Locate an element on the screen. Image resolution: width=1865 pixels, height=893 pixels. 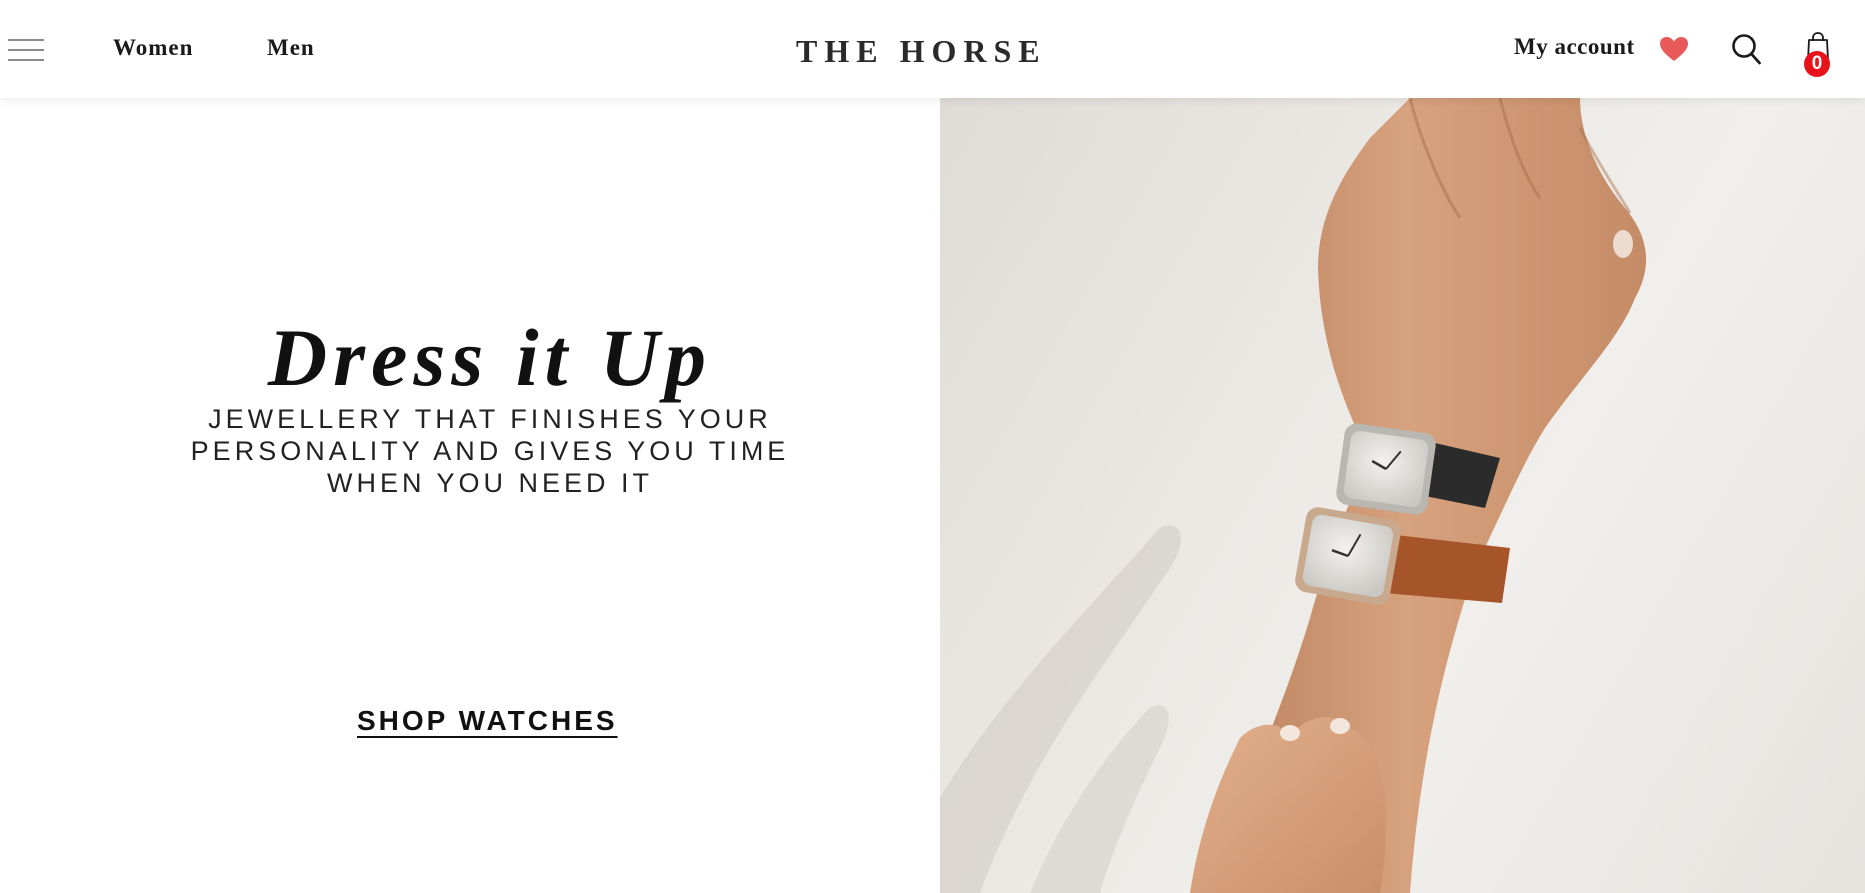
cart-button: 0 is located at coordinates (1817, 55).